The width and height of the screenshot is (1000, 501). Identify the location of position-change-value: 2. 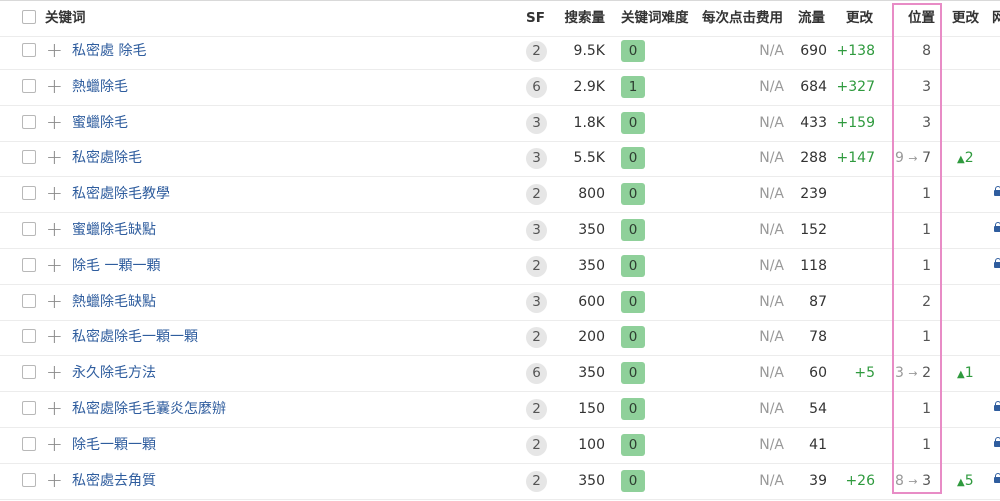
(969, 158).